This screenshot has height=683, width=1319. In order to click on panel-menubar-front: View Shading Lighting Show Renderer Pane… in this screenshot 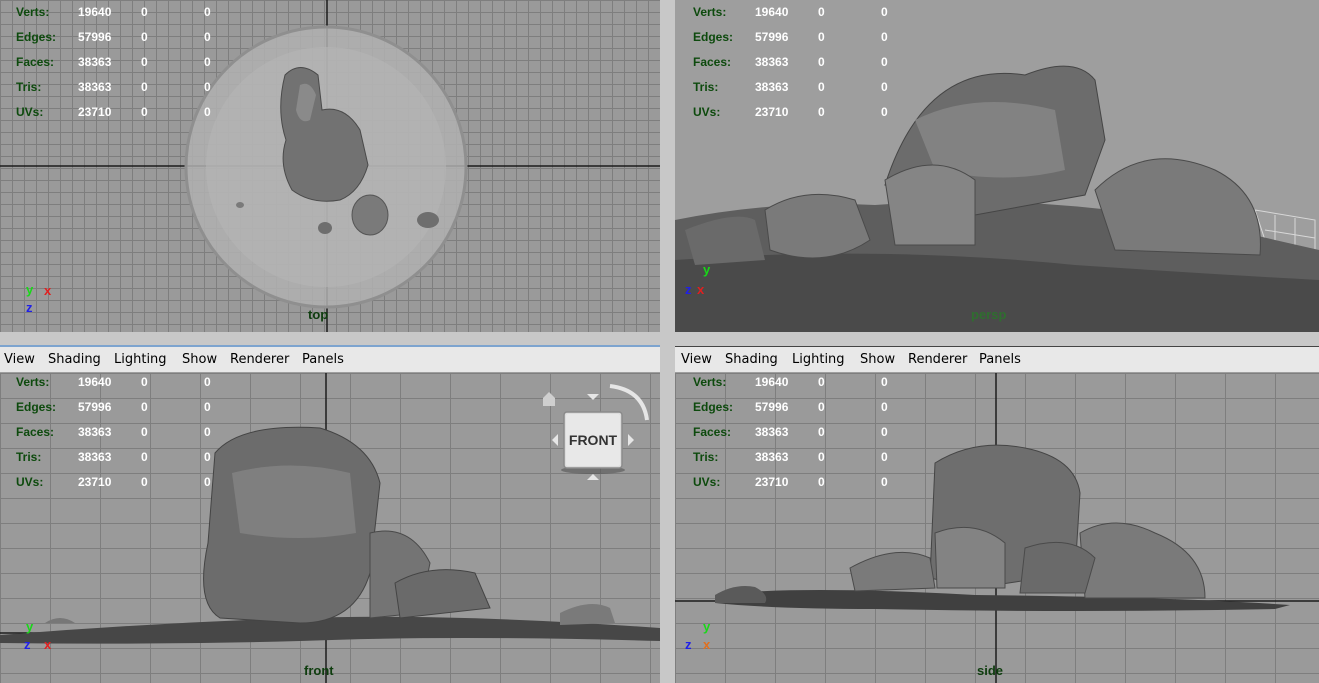, I will do `click(330, 360)`.